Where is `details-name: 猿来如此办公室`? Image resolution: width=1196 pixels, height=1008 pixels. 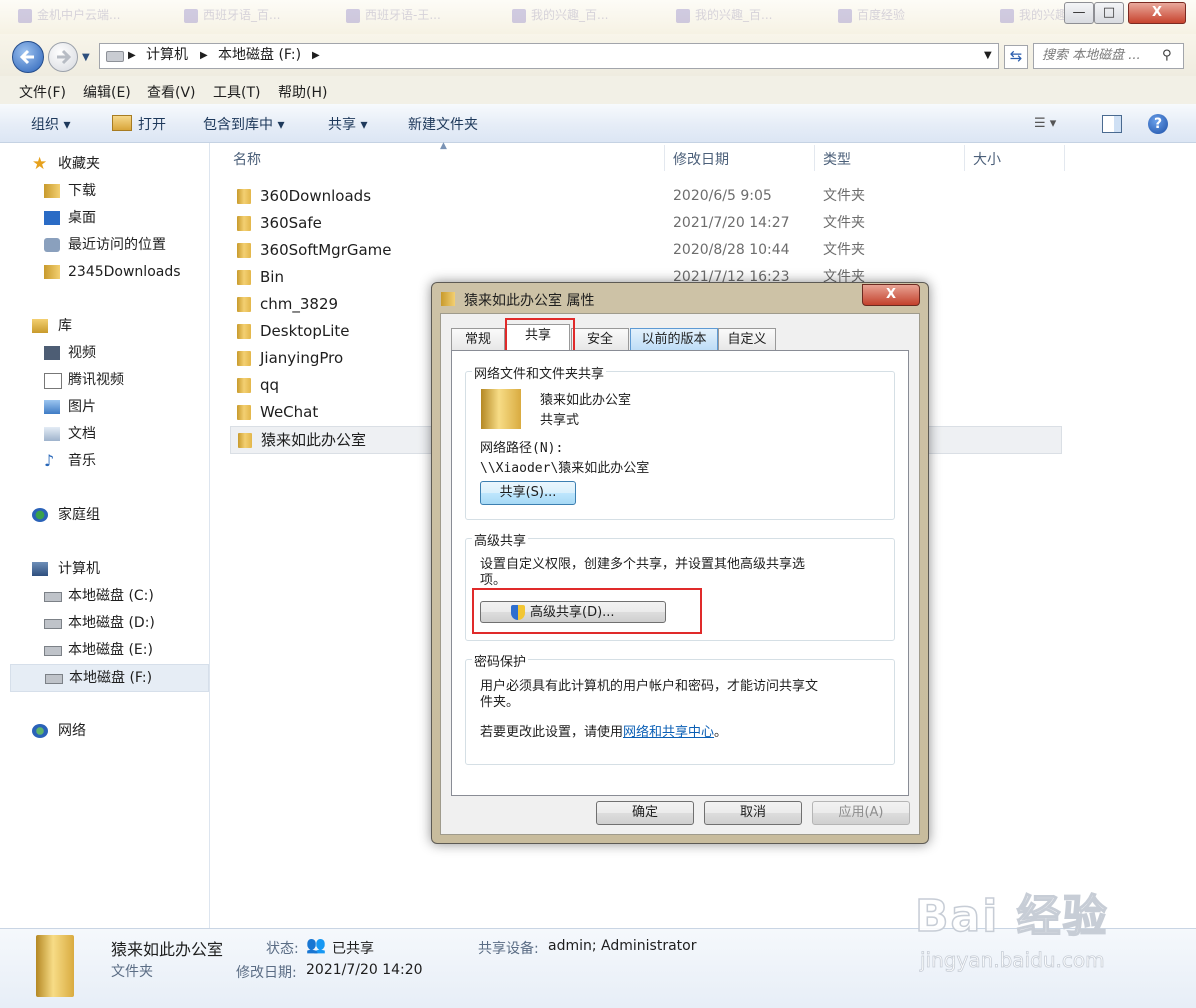
details-name: 猿来如此办公室 is located at coordinates (167, 949).